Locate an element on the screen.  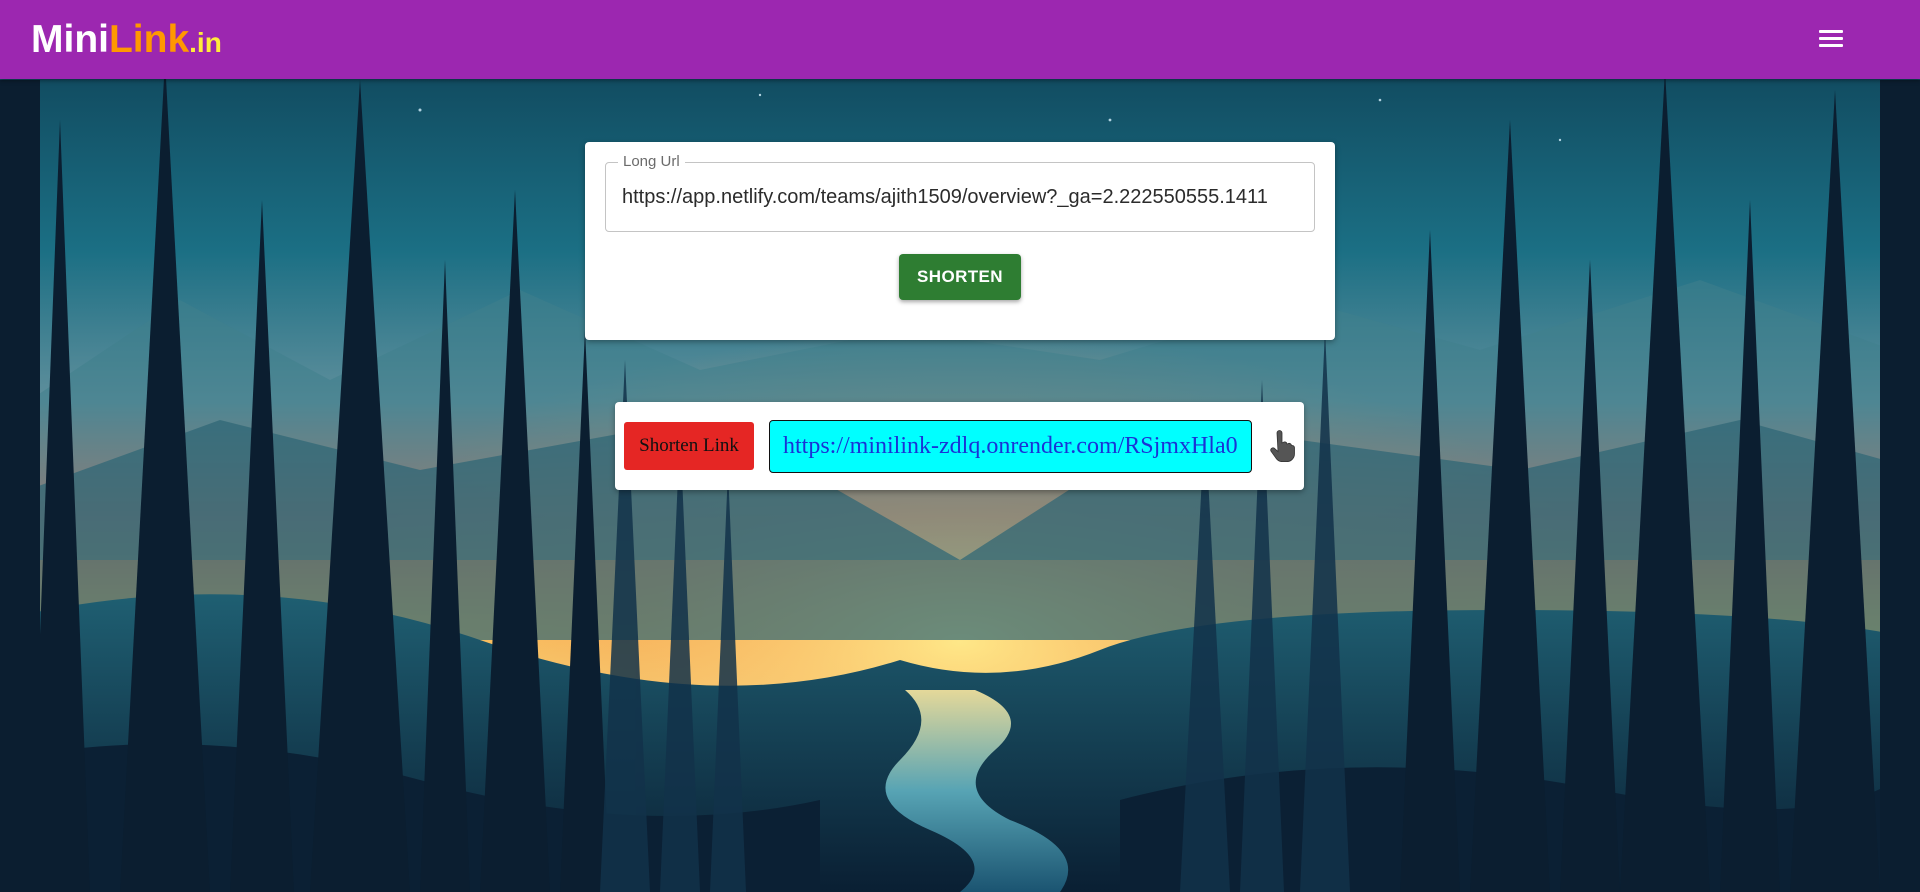
brand-link-text: Link is located at coordinates (149, 39).